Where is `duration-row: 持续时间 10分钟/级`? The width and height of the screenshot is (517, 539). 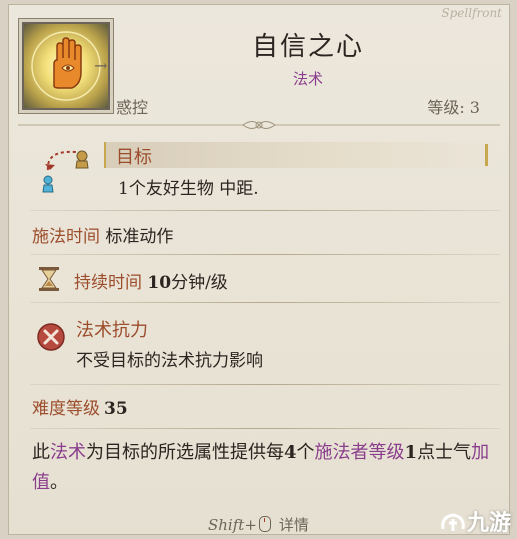 duration-row: 持续时间 10分钟/级 is located at coordinates (262, 279).